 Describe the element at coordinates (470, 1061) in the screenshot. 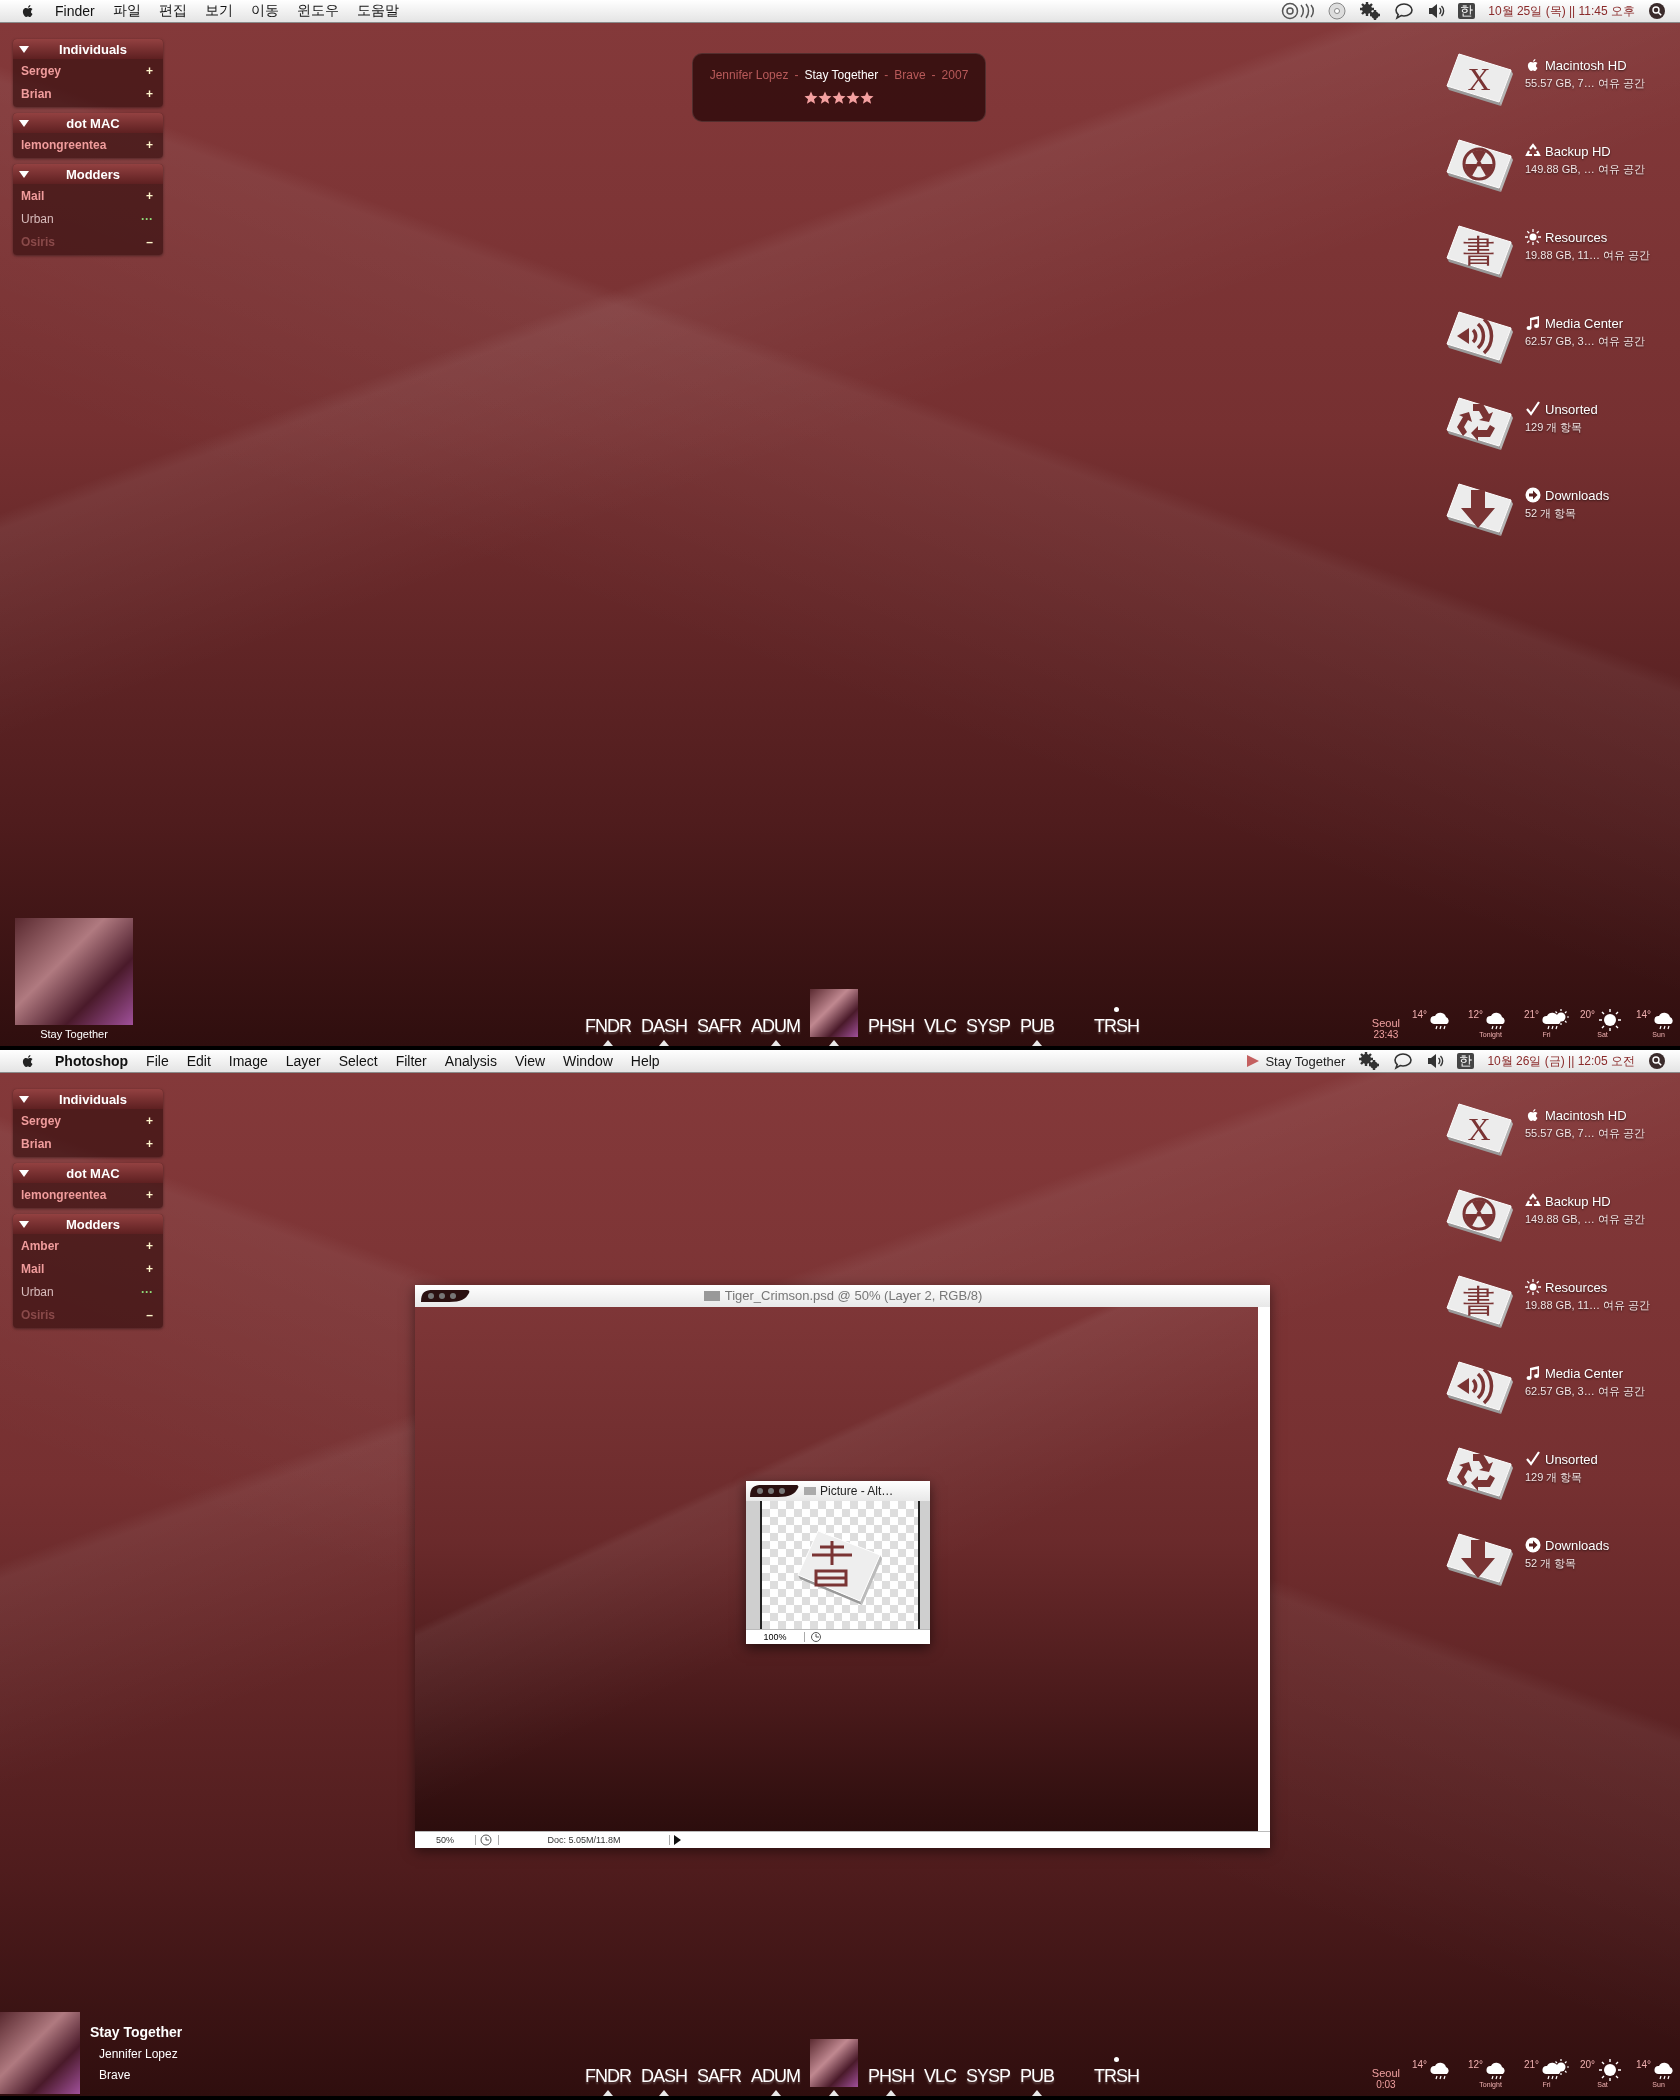

I see `menu-item: Analysis` at that location.